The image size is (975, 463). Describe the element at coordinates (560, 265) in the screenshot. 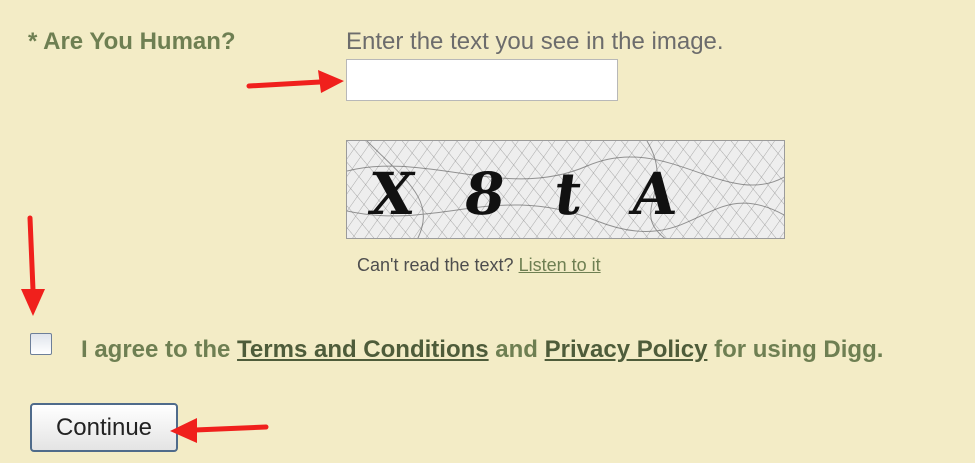

I see `listen-to-it-link: Listen to it` at that location.